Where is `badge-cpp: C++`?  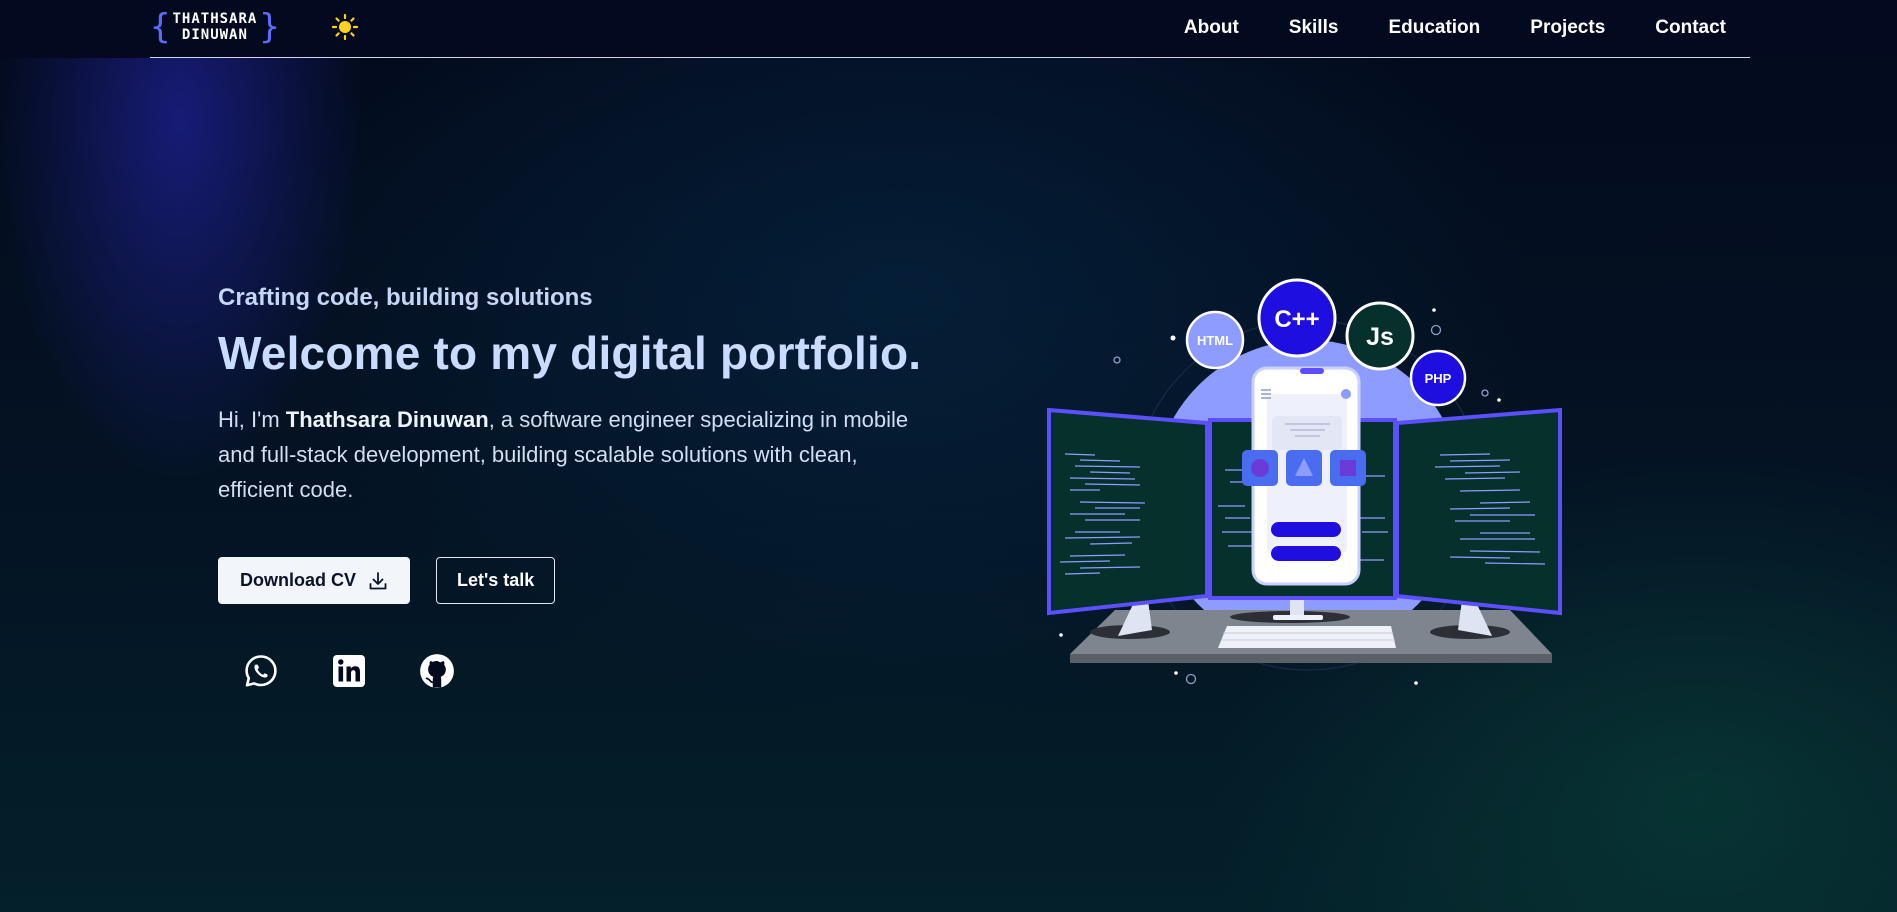
badge-cpp: C++ is located at coordinates (1297, 318).